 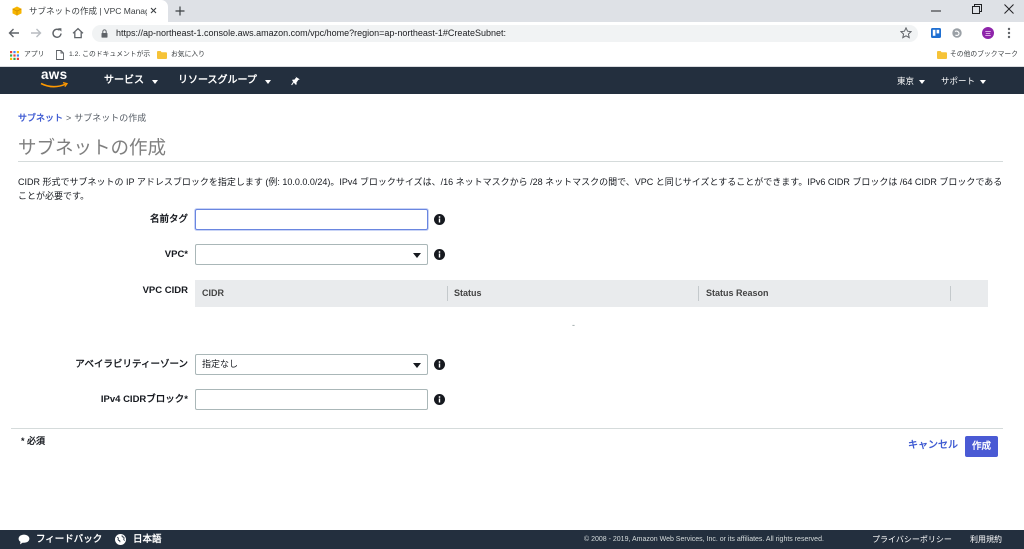 What do you see at coordinates (110, 118) in the screenshot?
I see `breadcrumb-current: サブネットの作成` at bounding box center [110, 118].